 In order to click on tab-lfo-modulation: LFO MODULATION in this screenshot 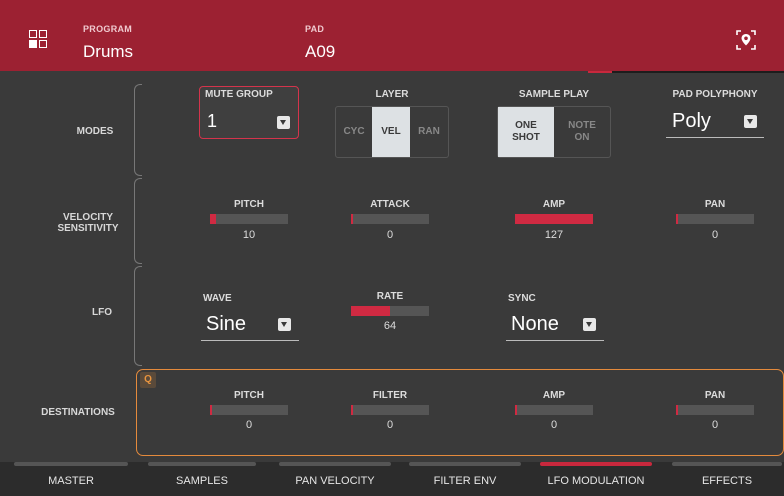, I will do `click(596, 479)`.